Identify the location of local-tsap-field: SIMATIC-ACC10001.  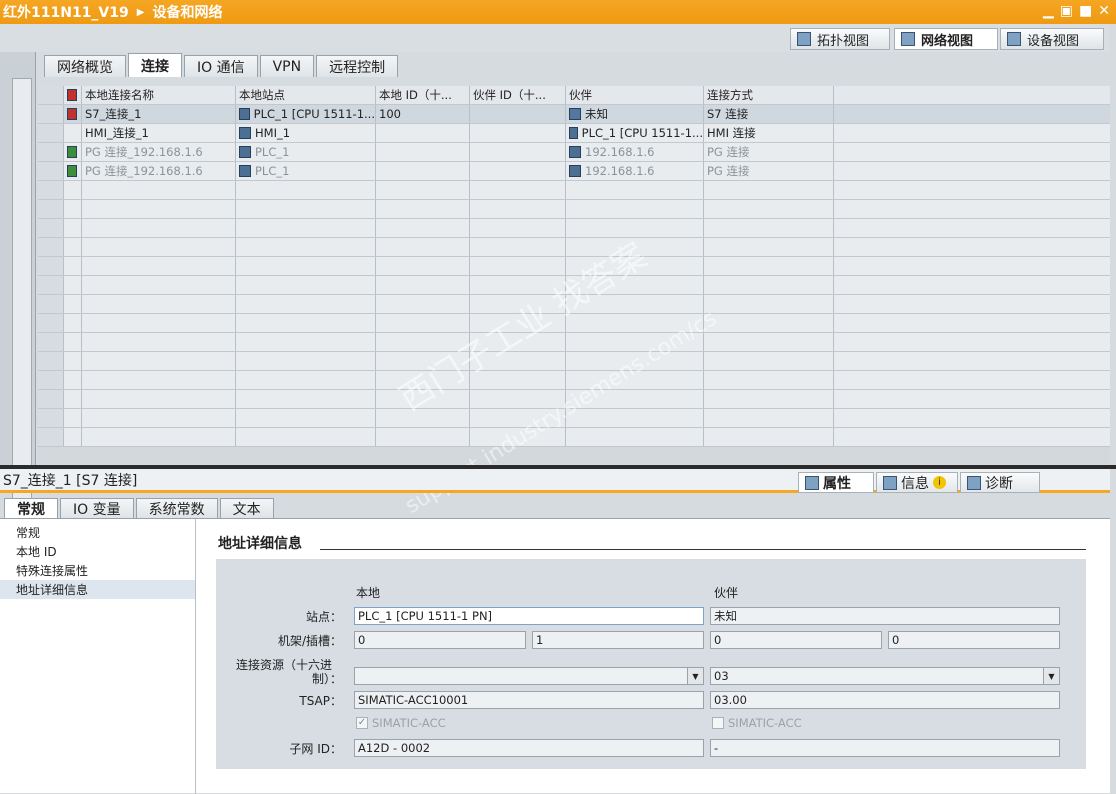
(529, 700).